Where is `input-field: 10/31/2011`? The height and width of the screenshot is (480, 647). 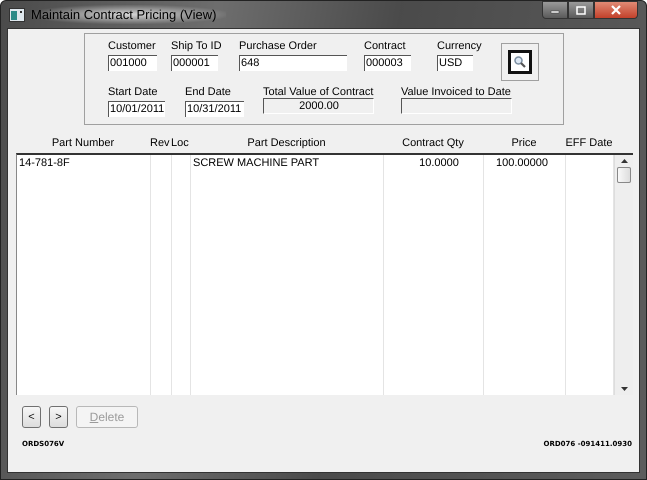
input-field: 10/31/2011 is located at coordinates (214, 109).